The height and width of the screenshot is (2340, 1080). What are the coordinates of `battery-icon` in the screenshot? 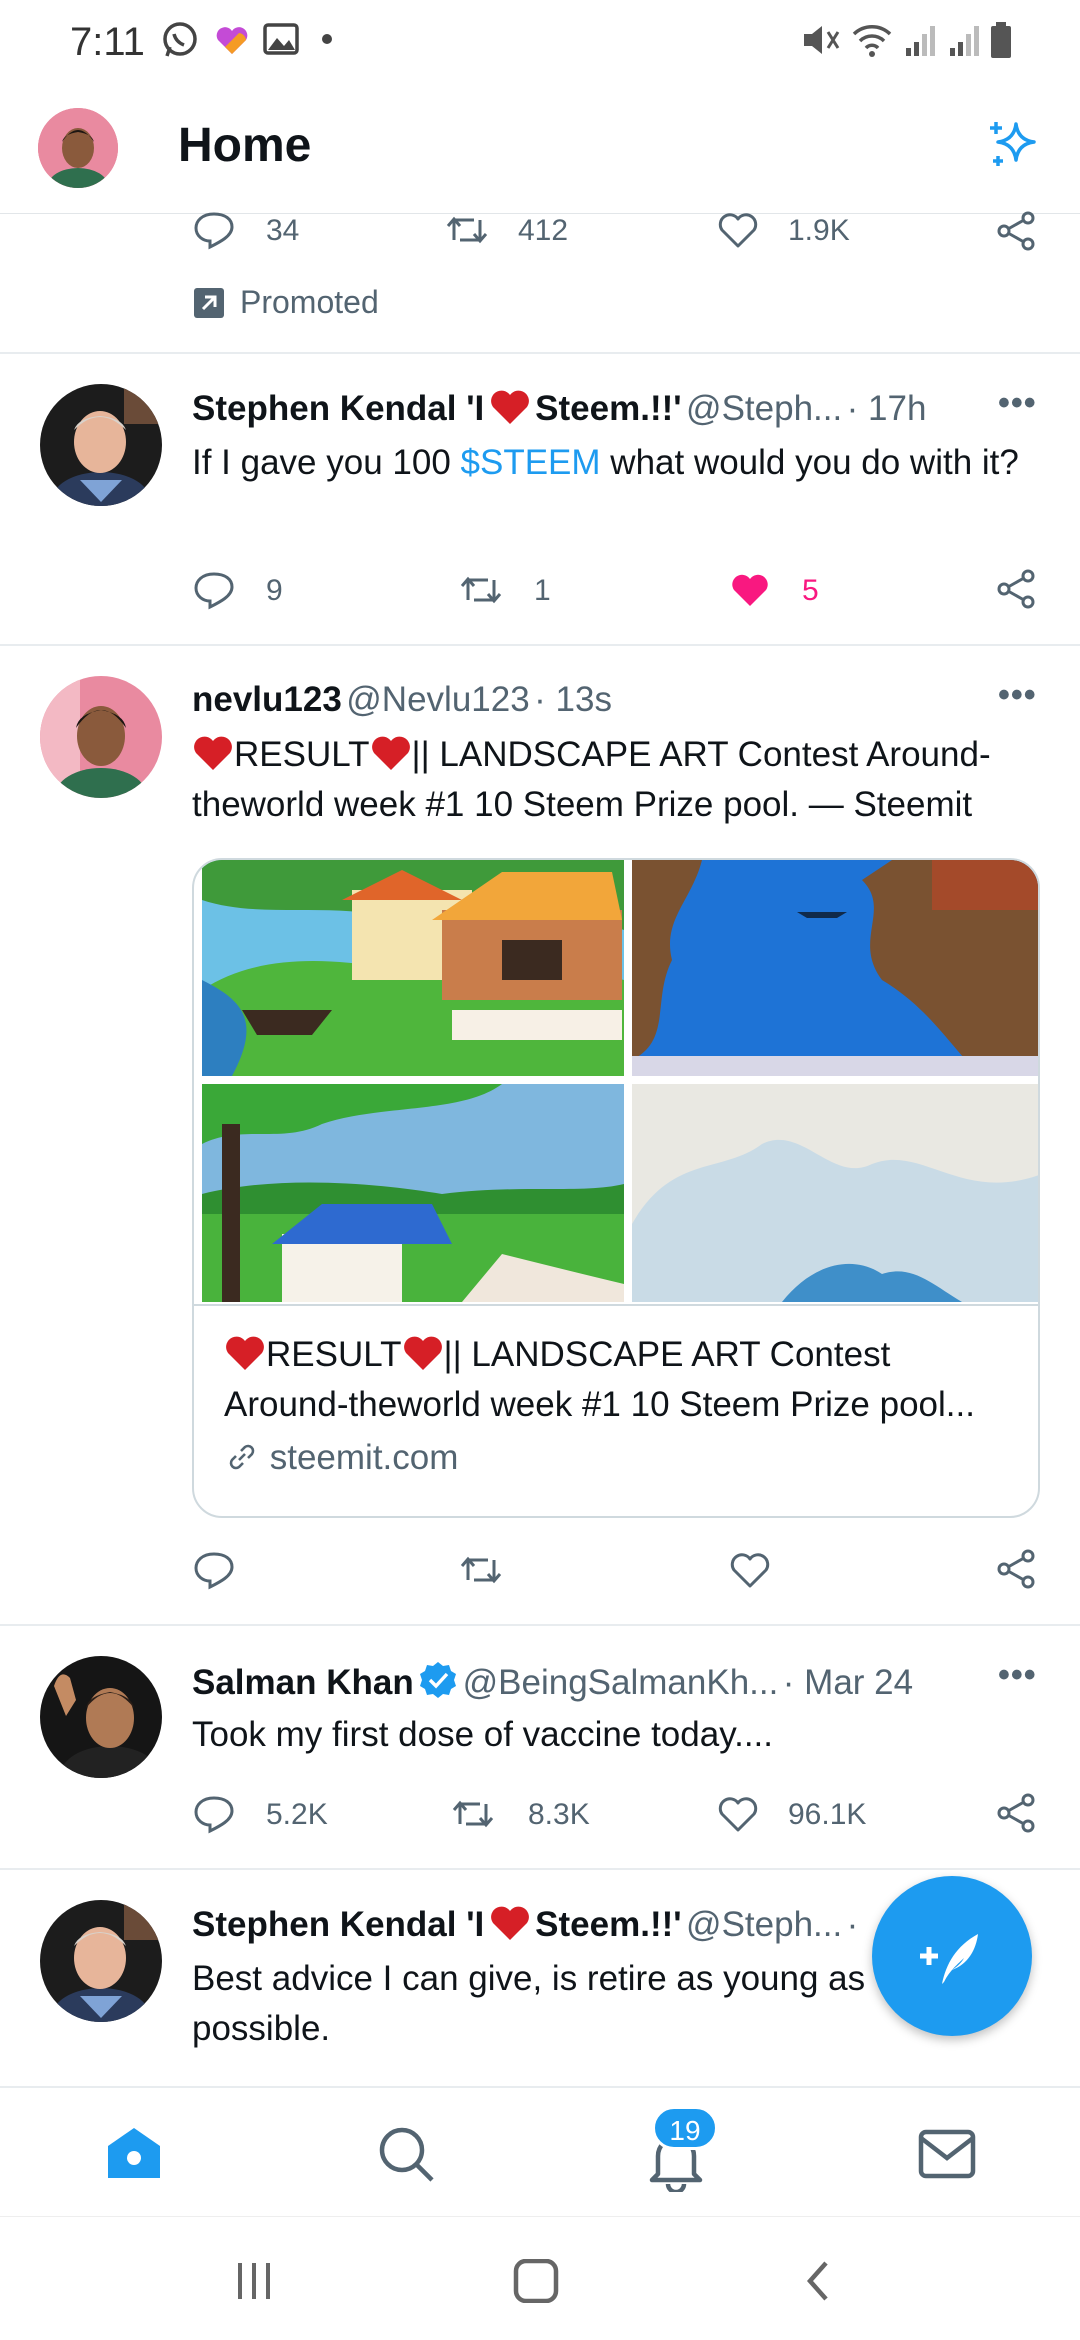 It's located at (1001, 40).